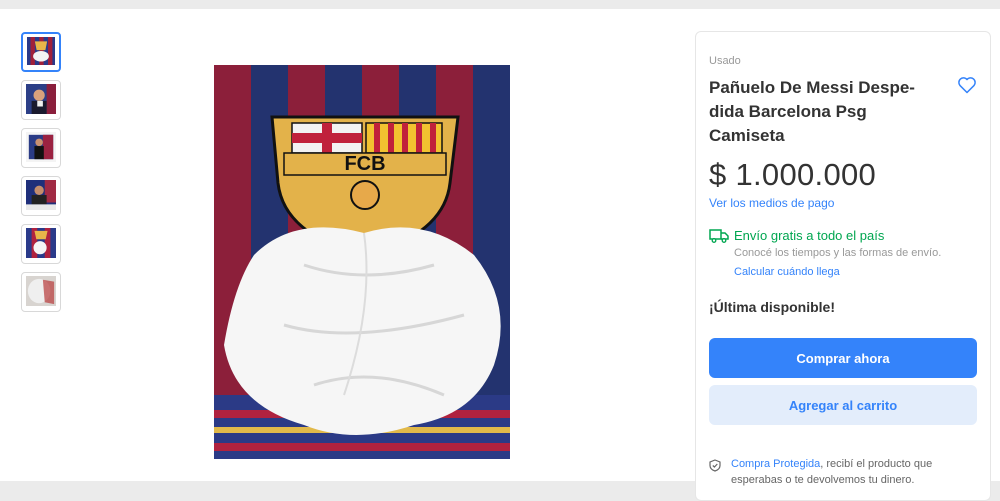 This screenshot has width=1000, height=501. I want to click on messi-press-photo-icon, so click(41, 195).